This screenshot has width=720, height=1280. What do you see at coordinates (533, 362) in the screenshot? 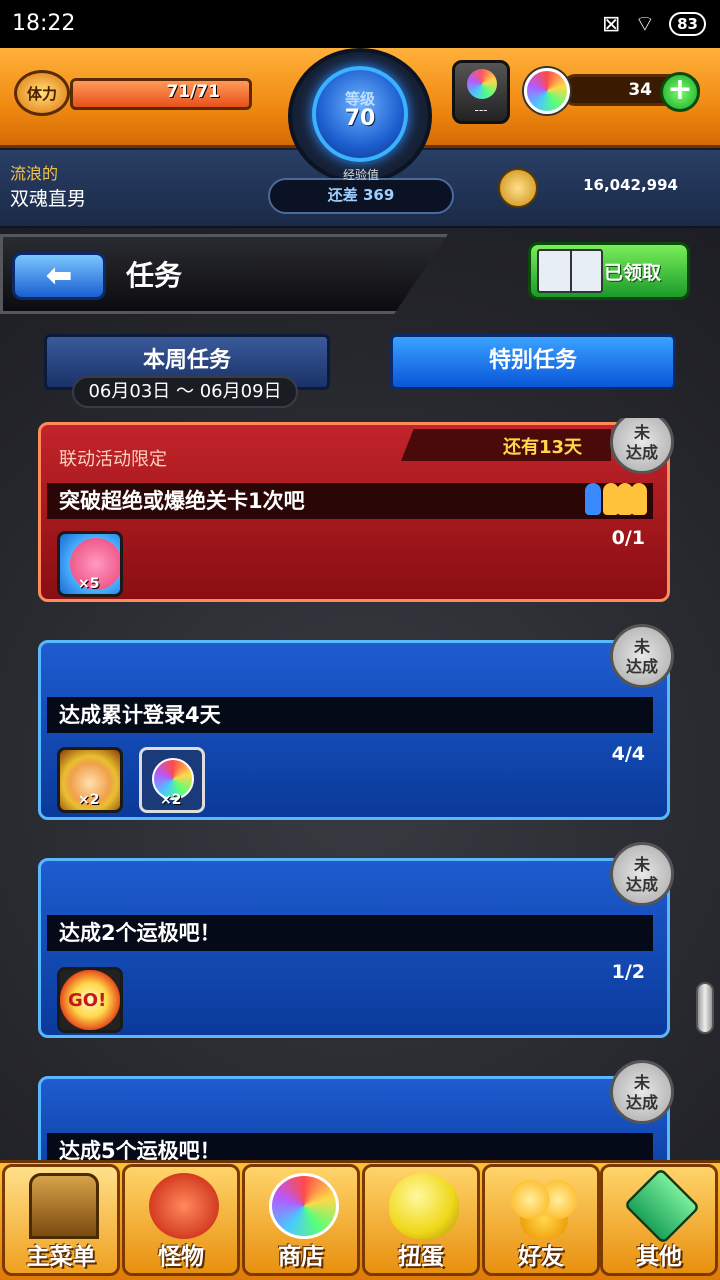
I see `tab-special-missions: 特别任务` at bounding box center [533, 362].